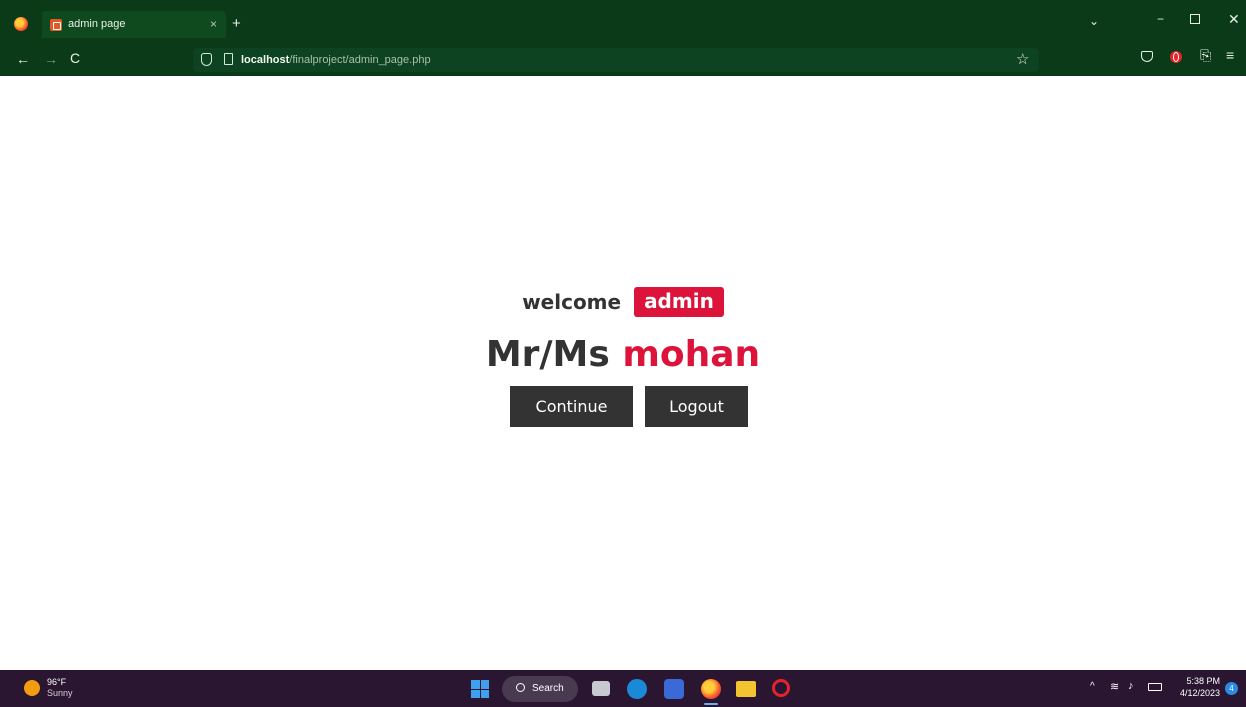  I want to click on weather-condition: Sunny, so click(60, 693).